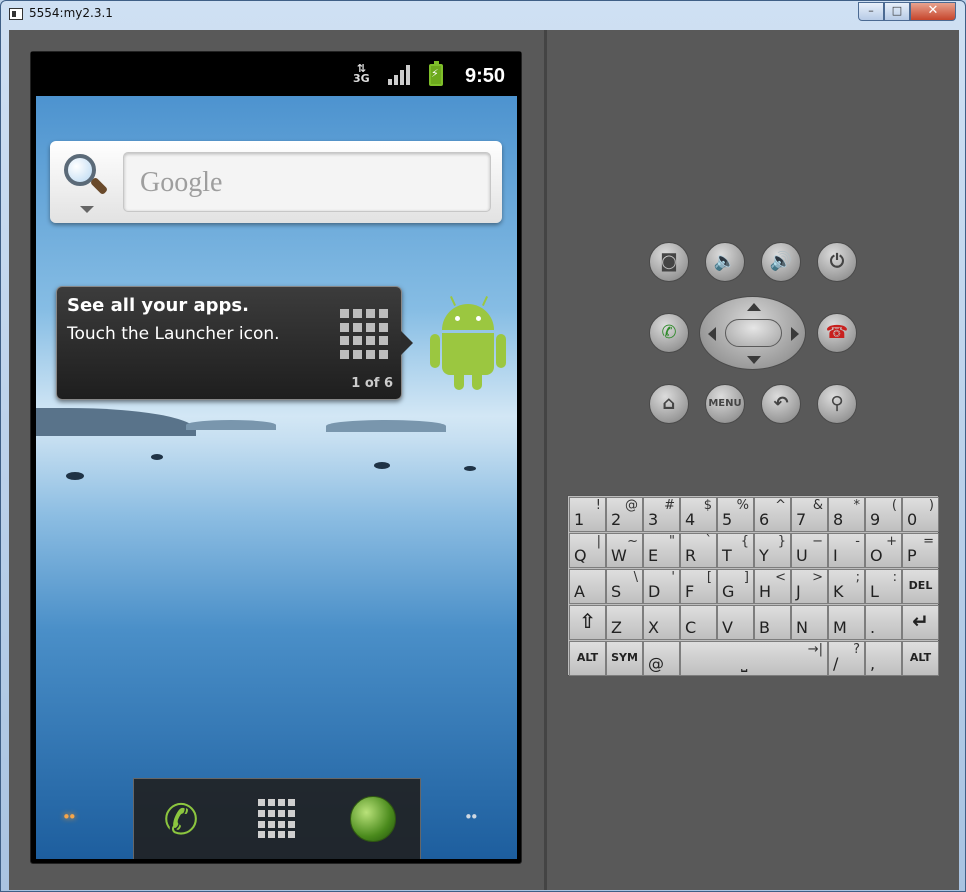  What do you see at coordinates (781, 404) in the screenshot?
I see `back-icon: ↶` at bounding box center [781, 404].